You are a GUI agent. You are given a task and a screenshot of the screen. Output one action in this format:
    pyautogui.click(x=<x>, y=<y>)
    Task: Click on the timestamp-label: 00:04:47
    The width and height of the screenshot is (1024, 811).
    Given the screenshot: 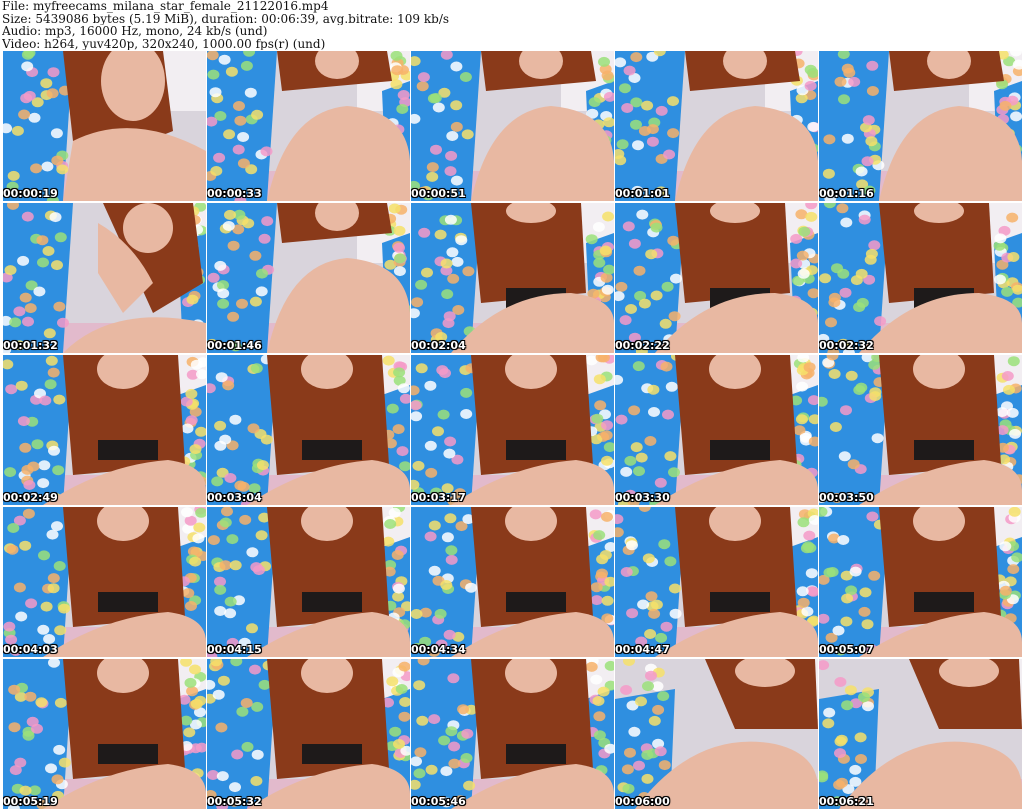 What is the action you would take?
    pyautogui.click(x=642, y=649)
    